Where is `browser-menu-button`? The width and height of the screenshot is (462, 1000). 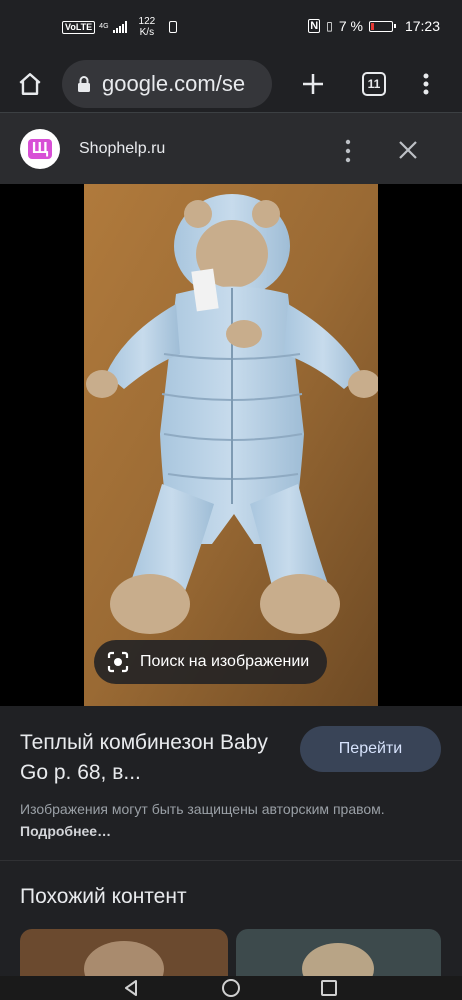
browser-menu-button is located at coordinates (426, 84).